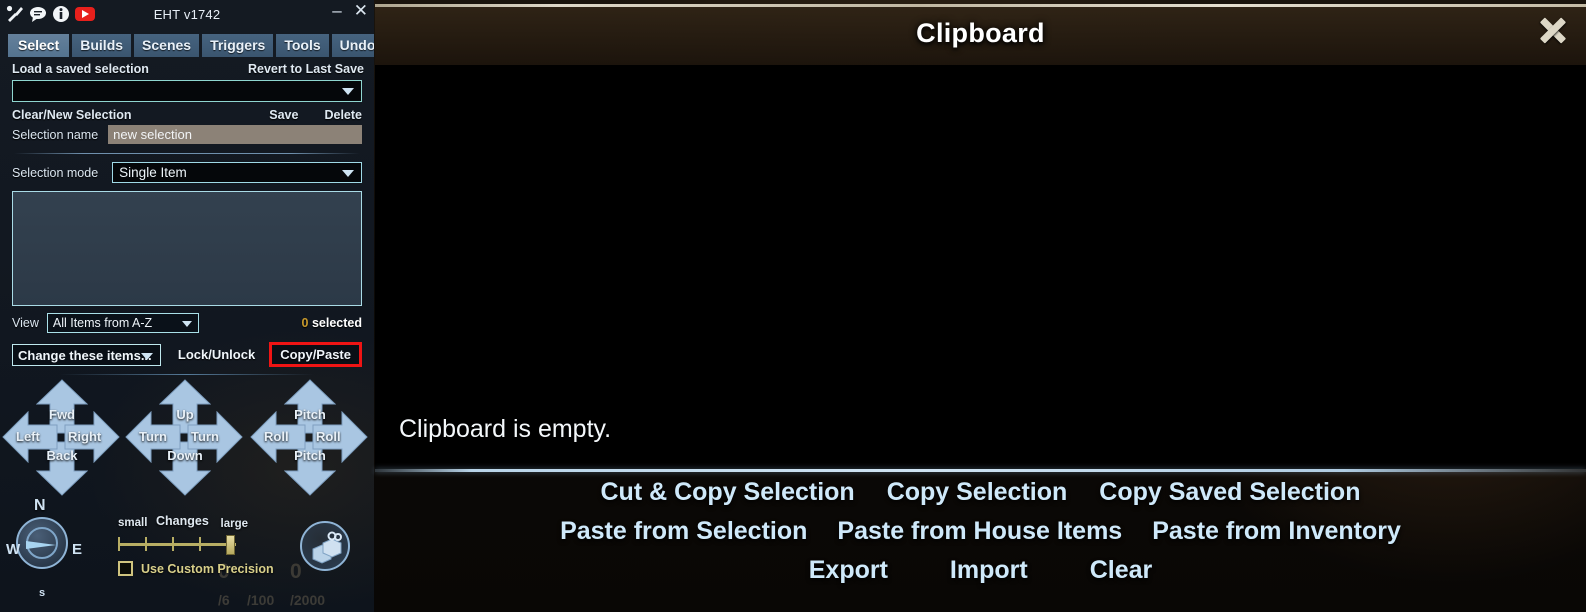 The image size is (1586, 612). What do you see at coordinates (230, 545) in the screenshot?
I see `slider-handle` at bounding box center [230, 545].